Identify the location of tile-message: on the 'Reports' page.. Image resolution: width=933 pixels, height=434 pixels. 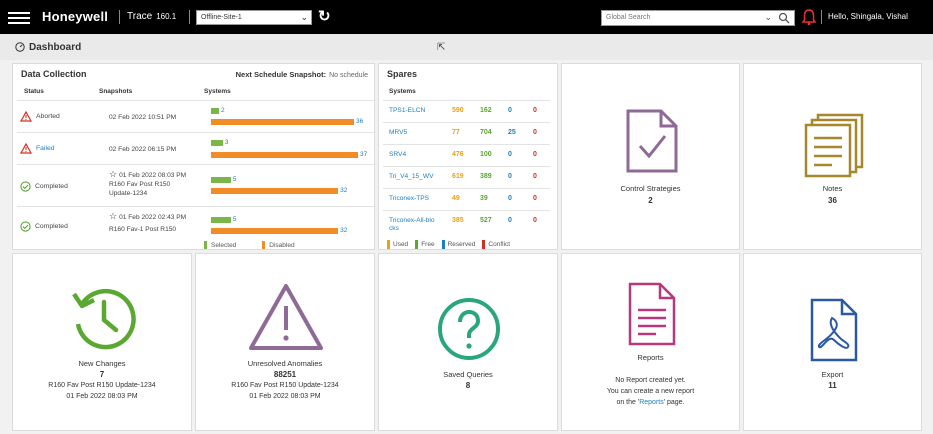
(650, 403).